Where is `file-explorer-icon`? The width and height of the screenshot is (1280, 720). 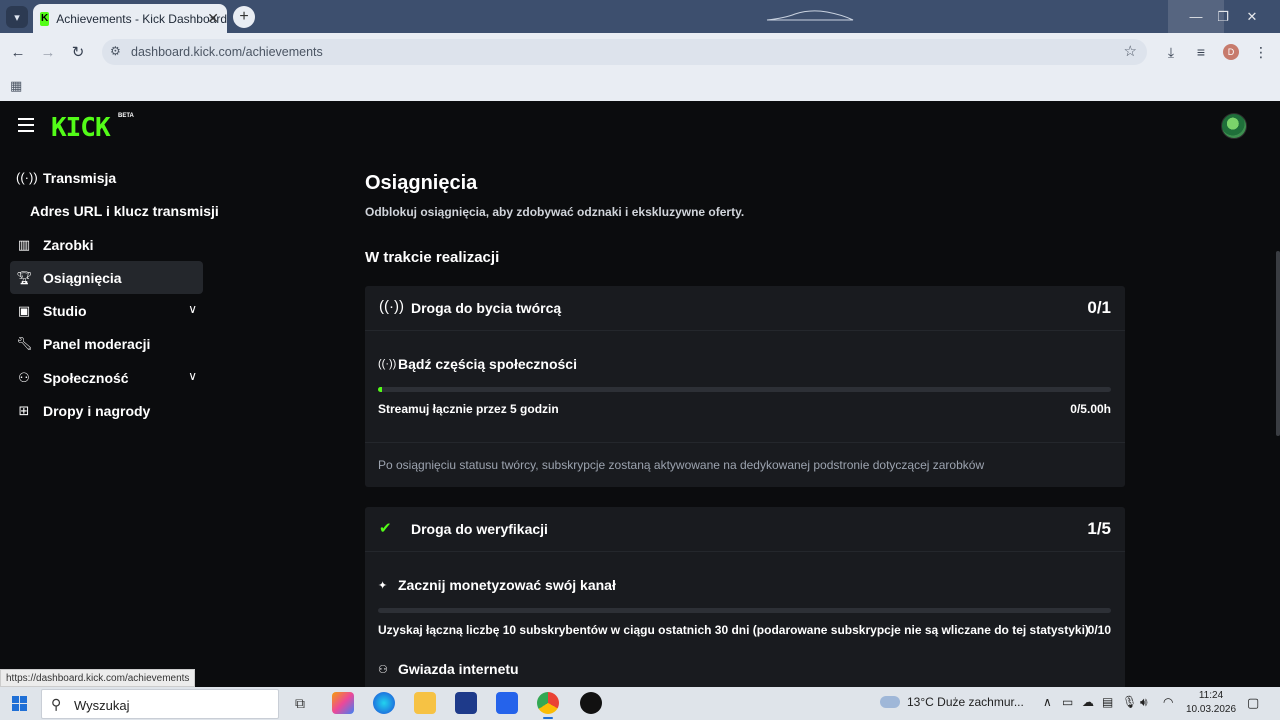 file-explorer-icon is located at coordinates (425, 703).